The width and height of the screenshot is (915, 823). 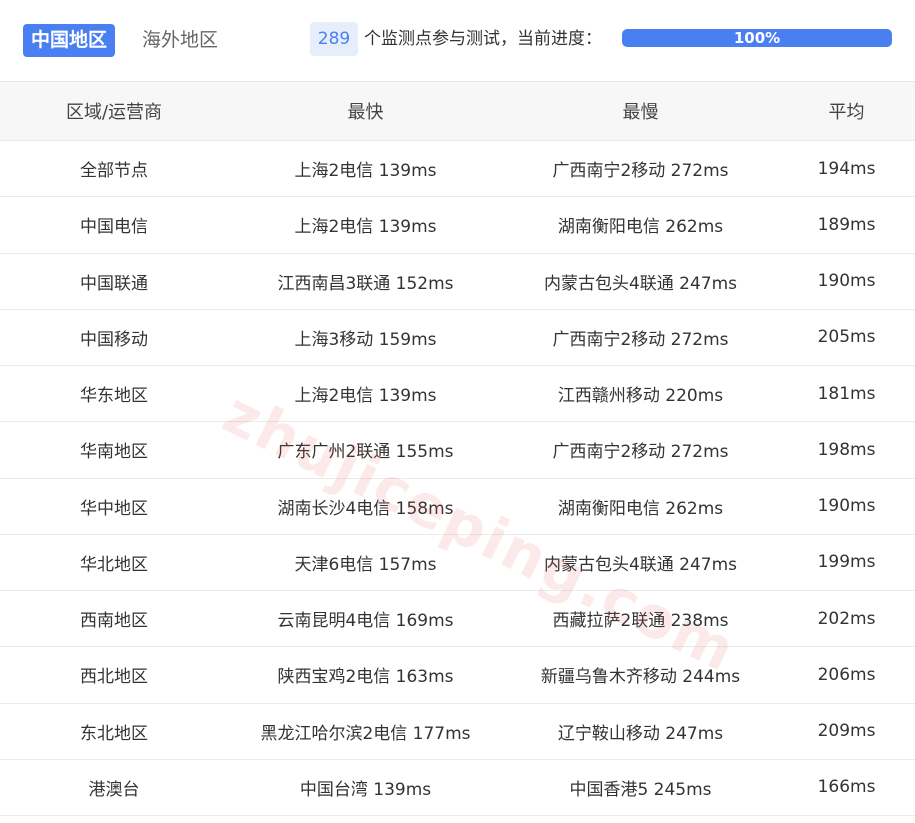 What do you see at coordinates (846, 731) in the screenshot?
I see `average-cell: 209ms` at bounding box center [846, 731].